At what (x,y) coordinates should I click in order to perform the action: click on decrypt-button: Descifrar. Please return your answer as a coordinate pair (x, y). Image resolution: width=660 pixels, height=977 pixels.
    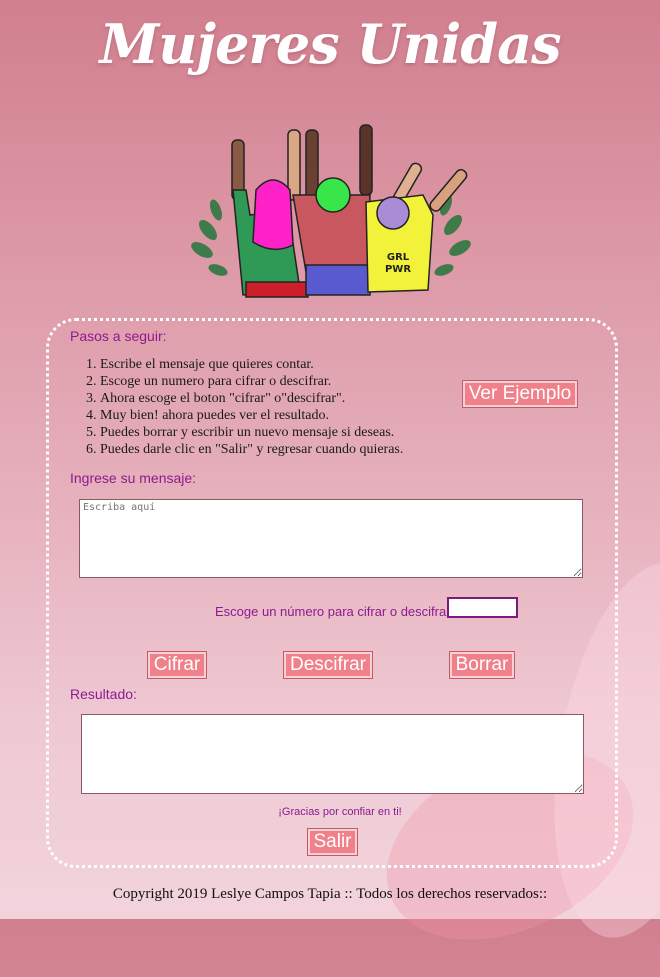
    Looking at the image, I should click on (328, 665).